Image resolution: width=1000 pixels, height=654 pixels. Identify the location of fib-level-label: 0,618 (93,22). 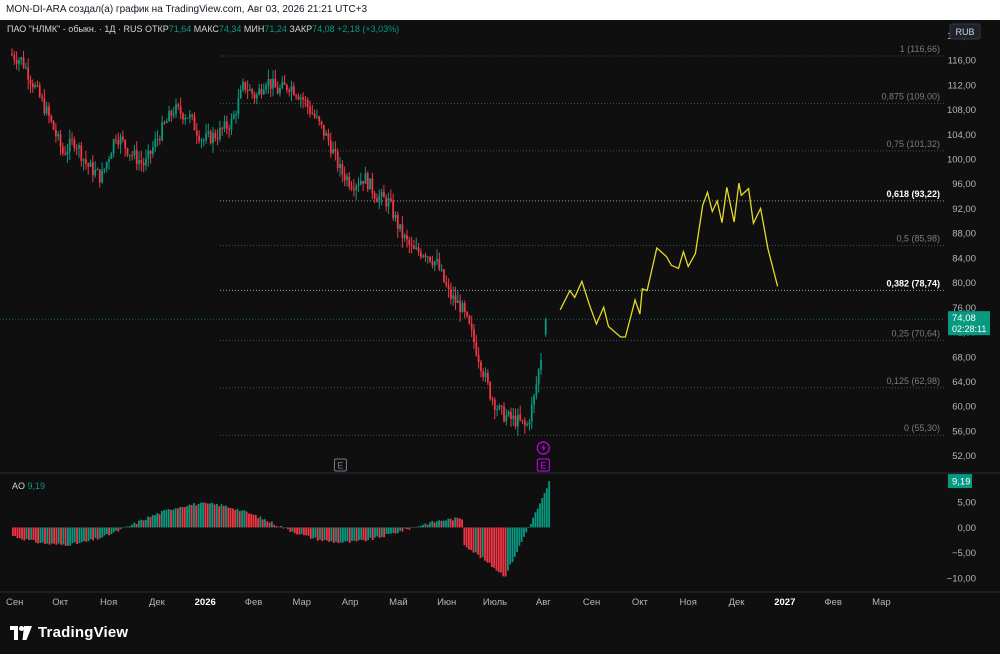
(913, 194).